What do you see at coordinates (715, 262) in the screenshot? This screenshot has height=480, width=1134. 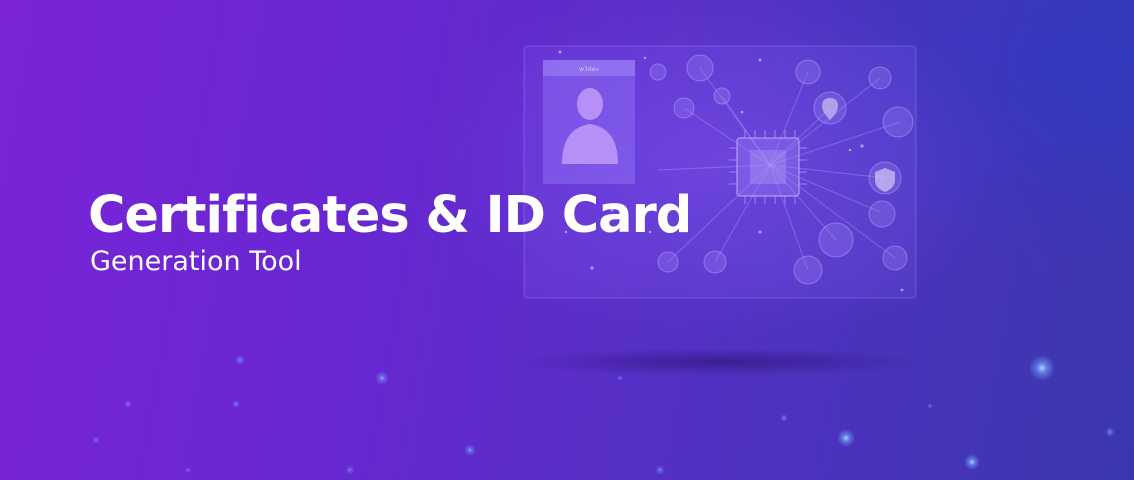 I see `wifi-icon` at bounding box center [715, 262].